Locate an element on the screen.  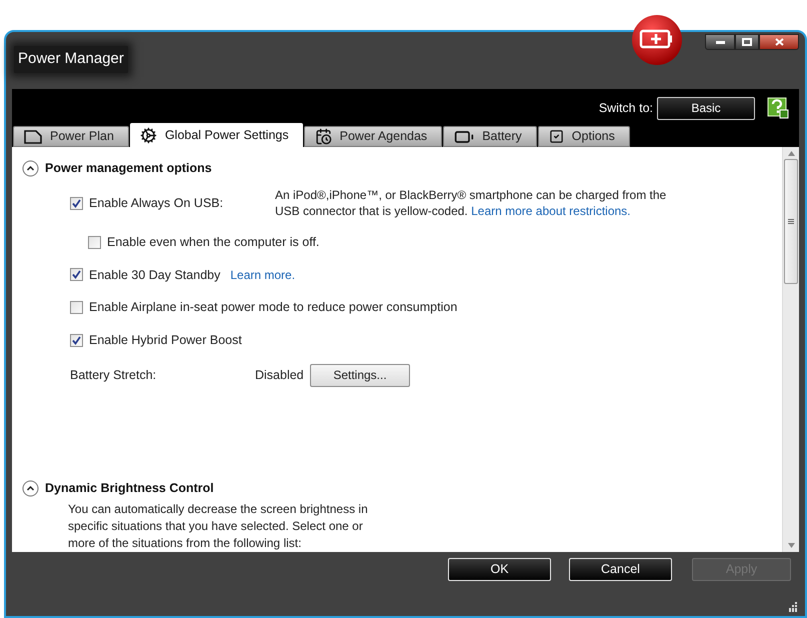
tab: Power Agendas is located at coordinates (373, 136).